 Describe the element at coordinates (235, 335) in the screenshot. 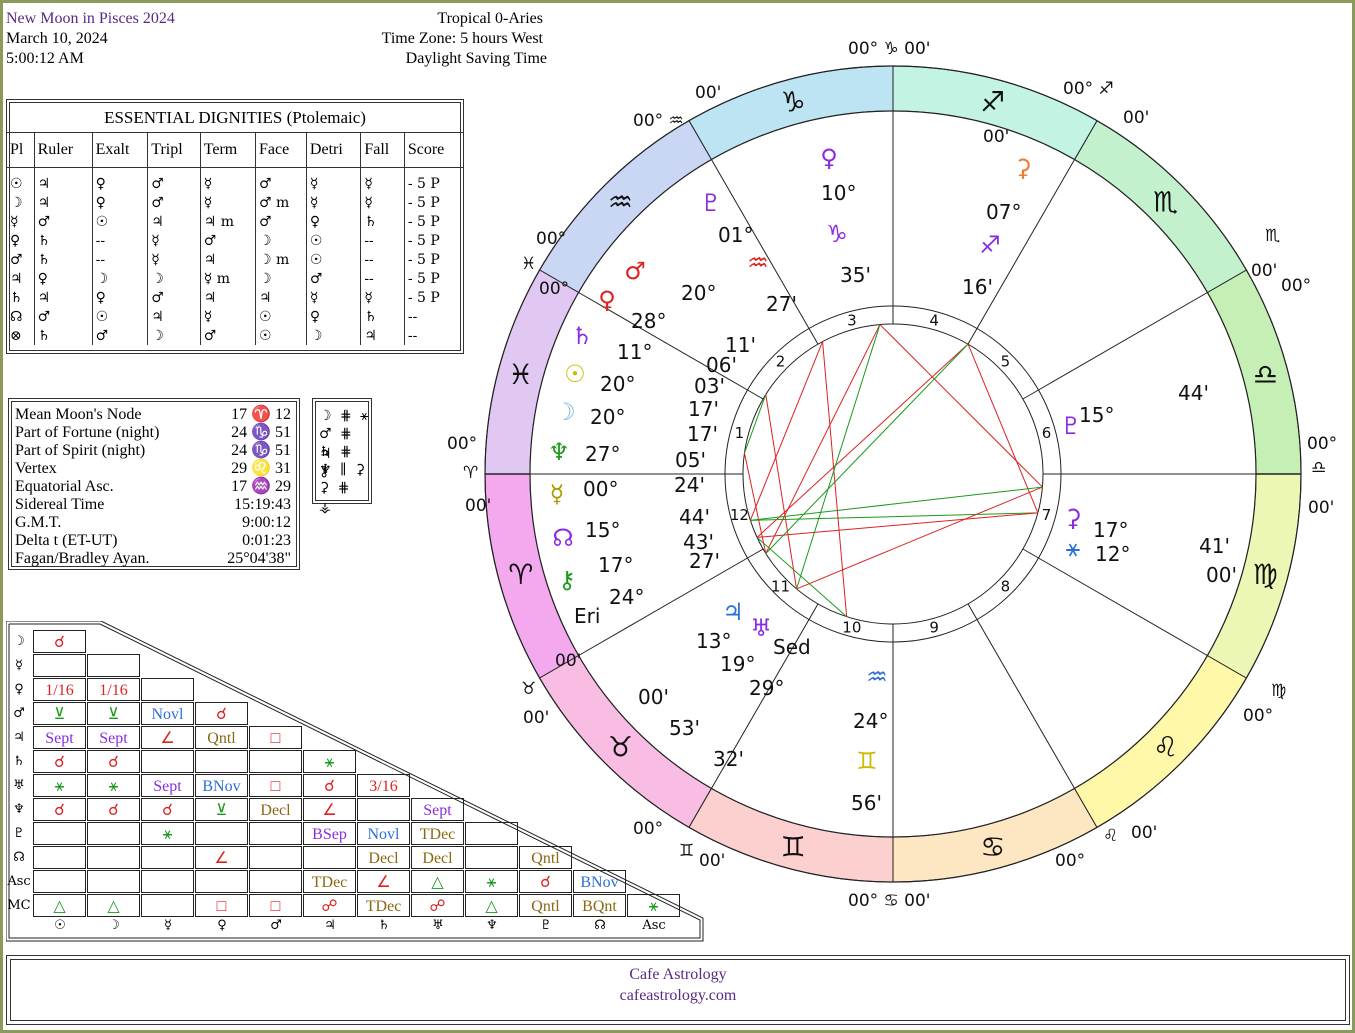

I see `dignities-row: ⊗ ♄ ♂ ☽ ♂ ☉ ☽ ♃ --` at that location.